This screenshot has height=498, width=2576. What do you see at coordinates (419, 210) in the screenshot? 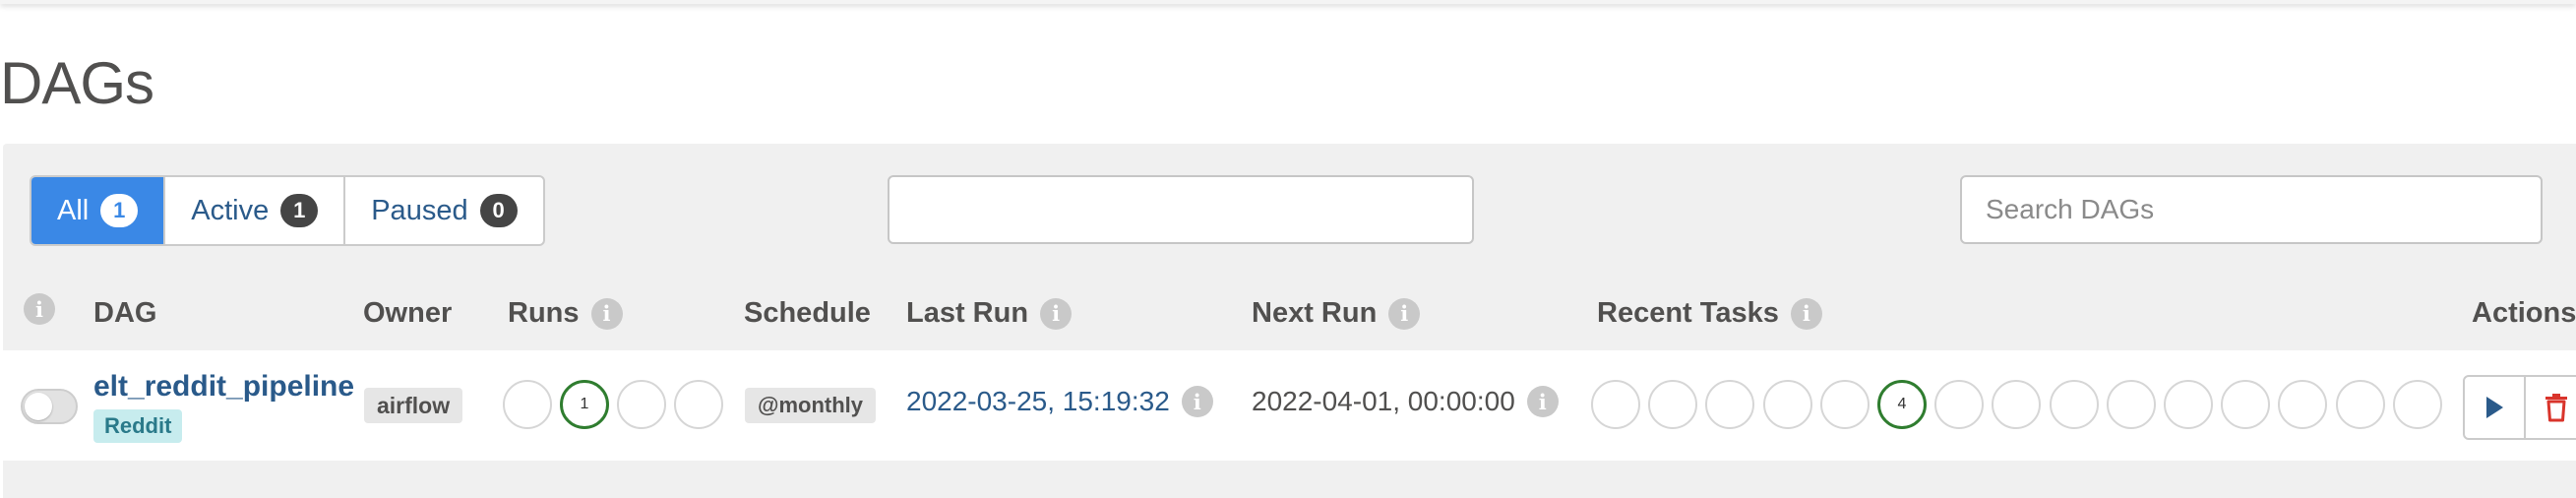
I see `filter-paused-label: Paused` at bounding box center [419, 210].